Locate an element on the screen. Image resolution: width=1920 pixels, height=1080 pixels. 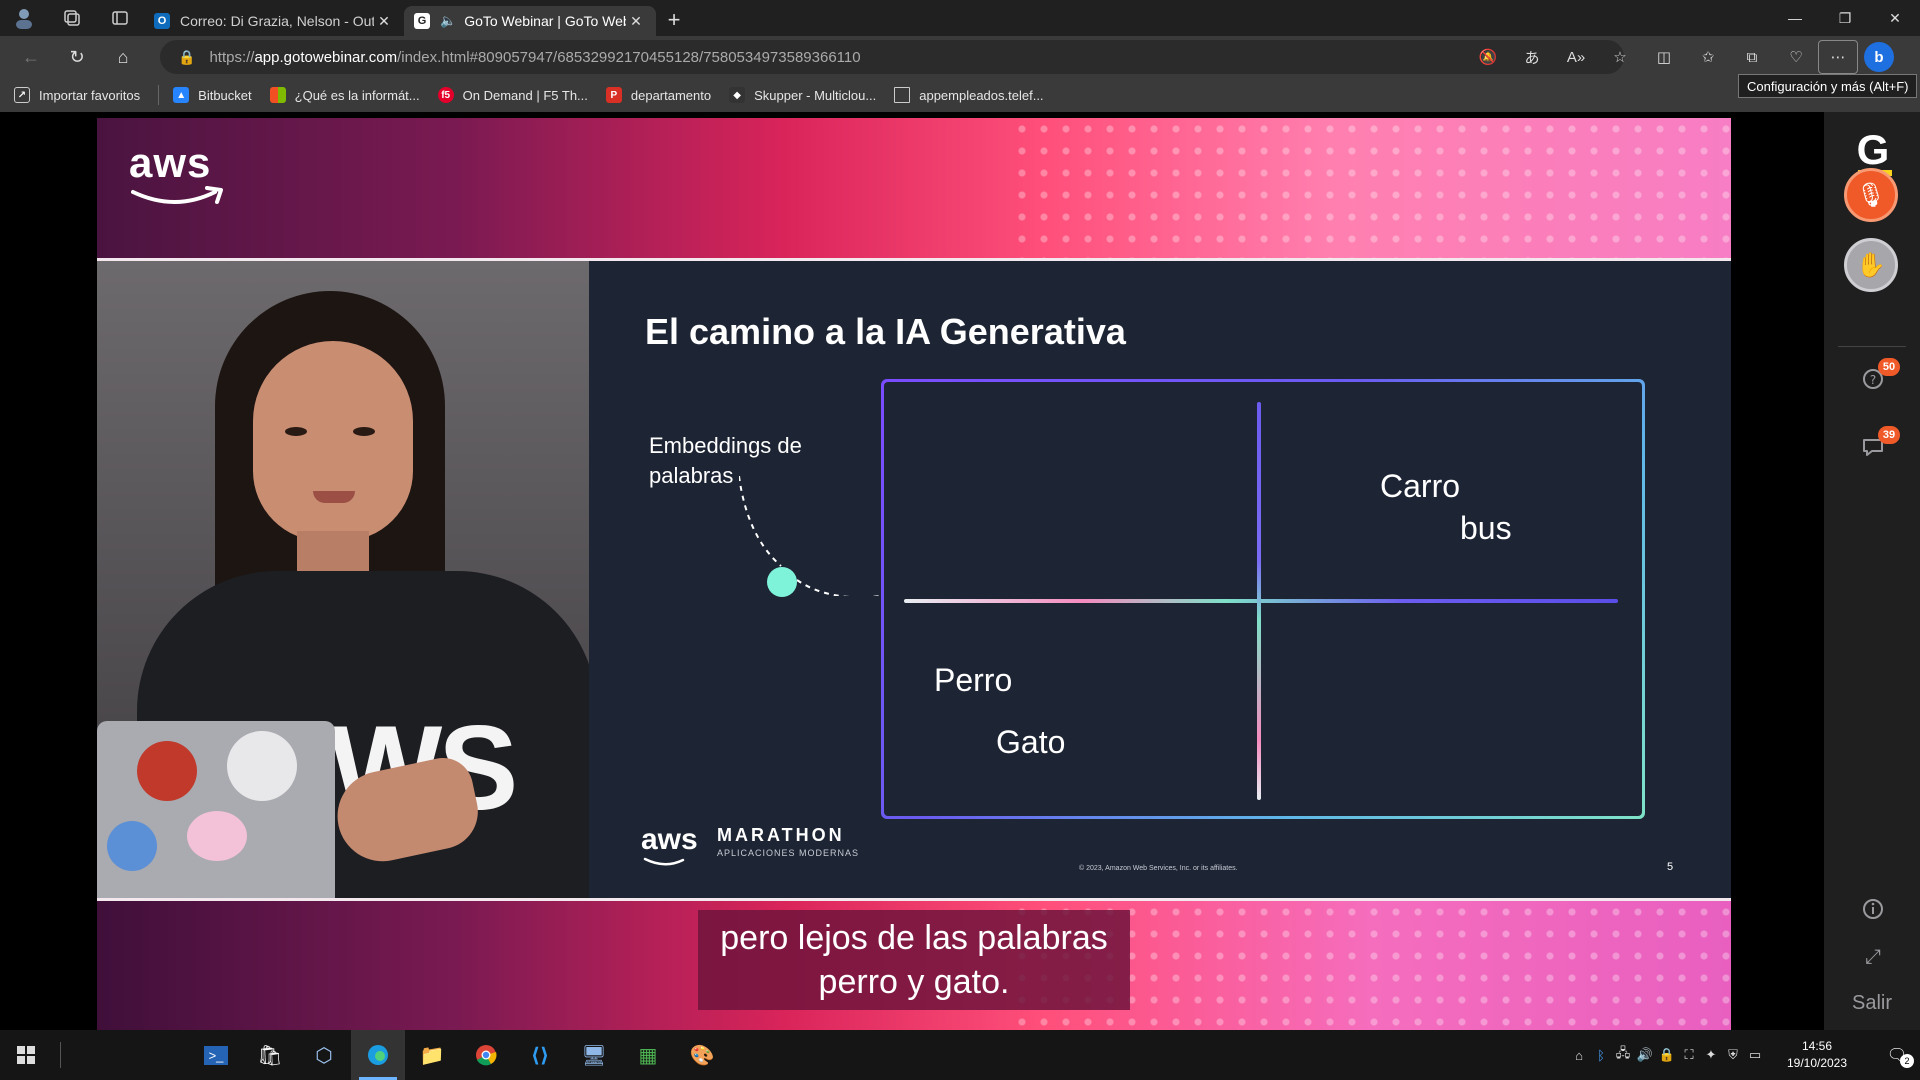
tab-actions-icon is located at coordinates (120, 18).